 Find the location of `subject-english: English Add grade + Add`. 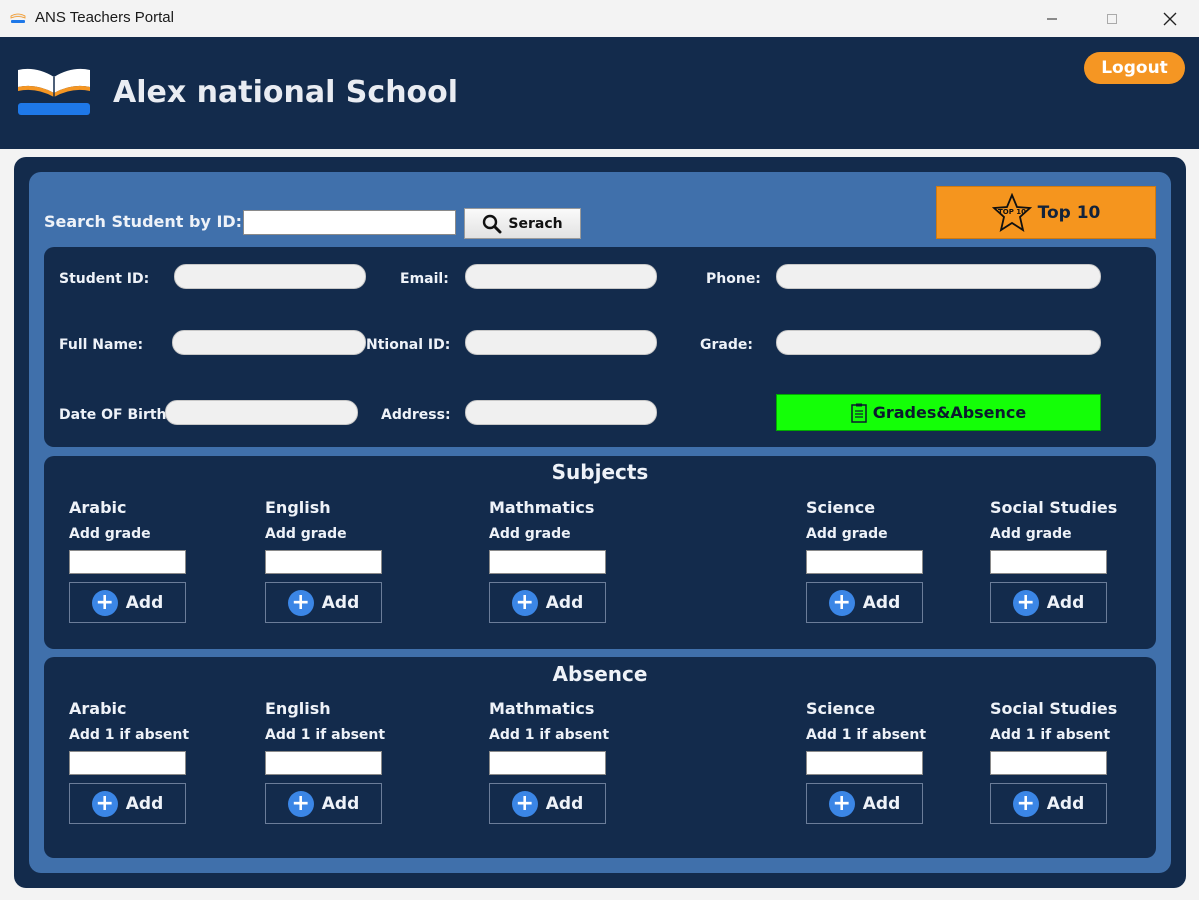

subject-english: English Add grade + Add is located at coordinates (330, 560).